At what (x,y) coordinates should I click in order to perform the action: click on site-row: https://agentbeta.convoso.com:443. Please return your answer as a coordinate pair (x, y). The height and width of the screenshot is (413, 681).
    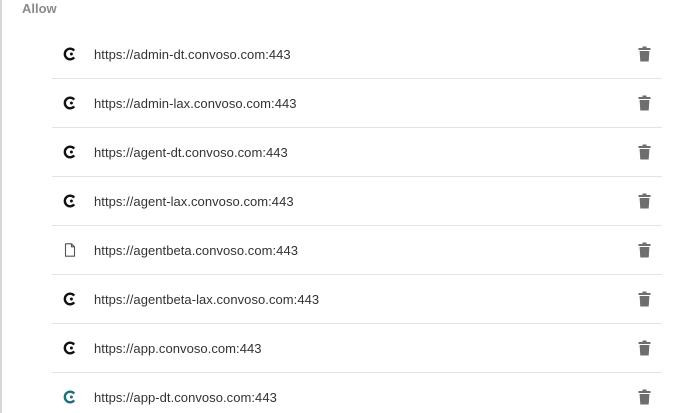
    Looking at the image, I should click on (357, 250).